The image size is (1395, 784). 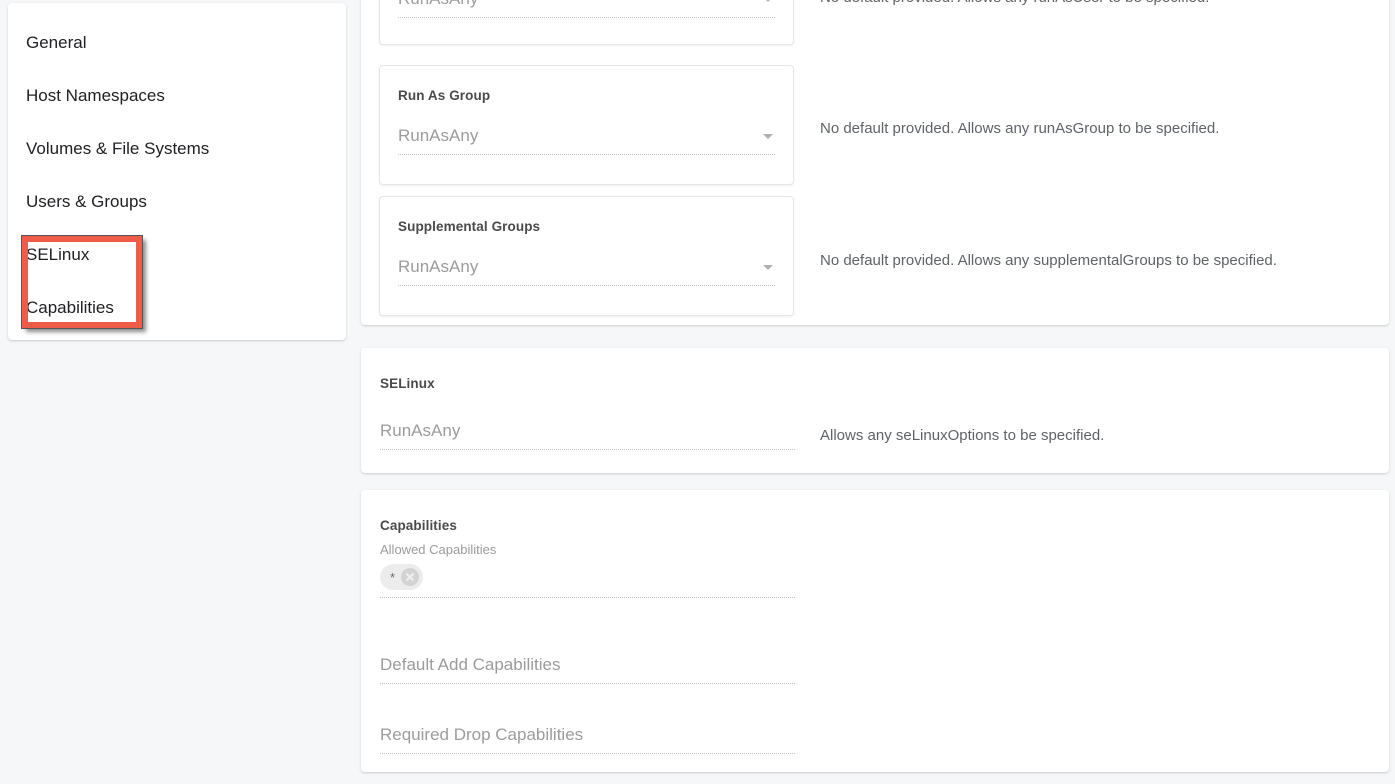 I want to click on allowed-capabilities-select: *, so click(x=587, y=580).